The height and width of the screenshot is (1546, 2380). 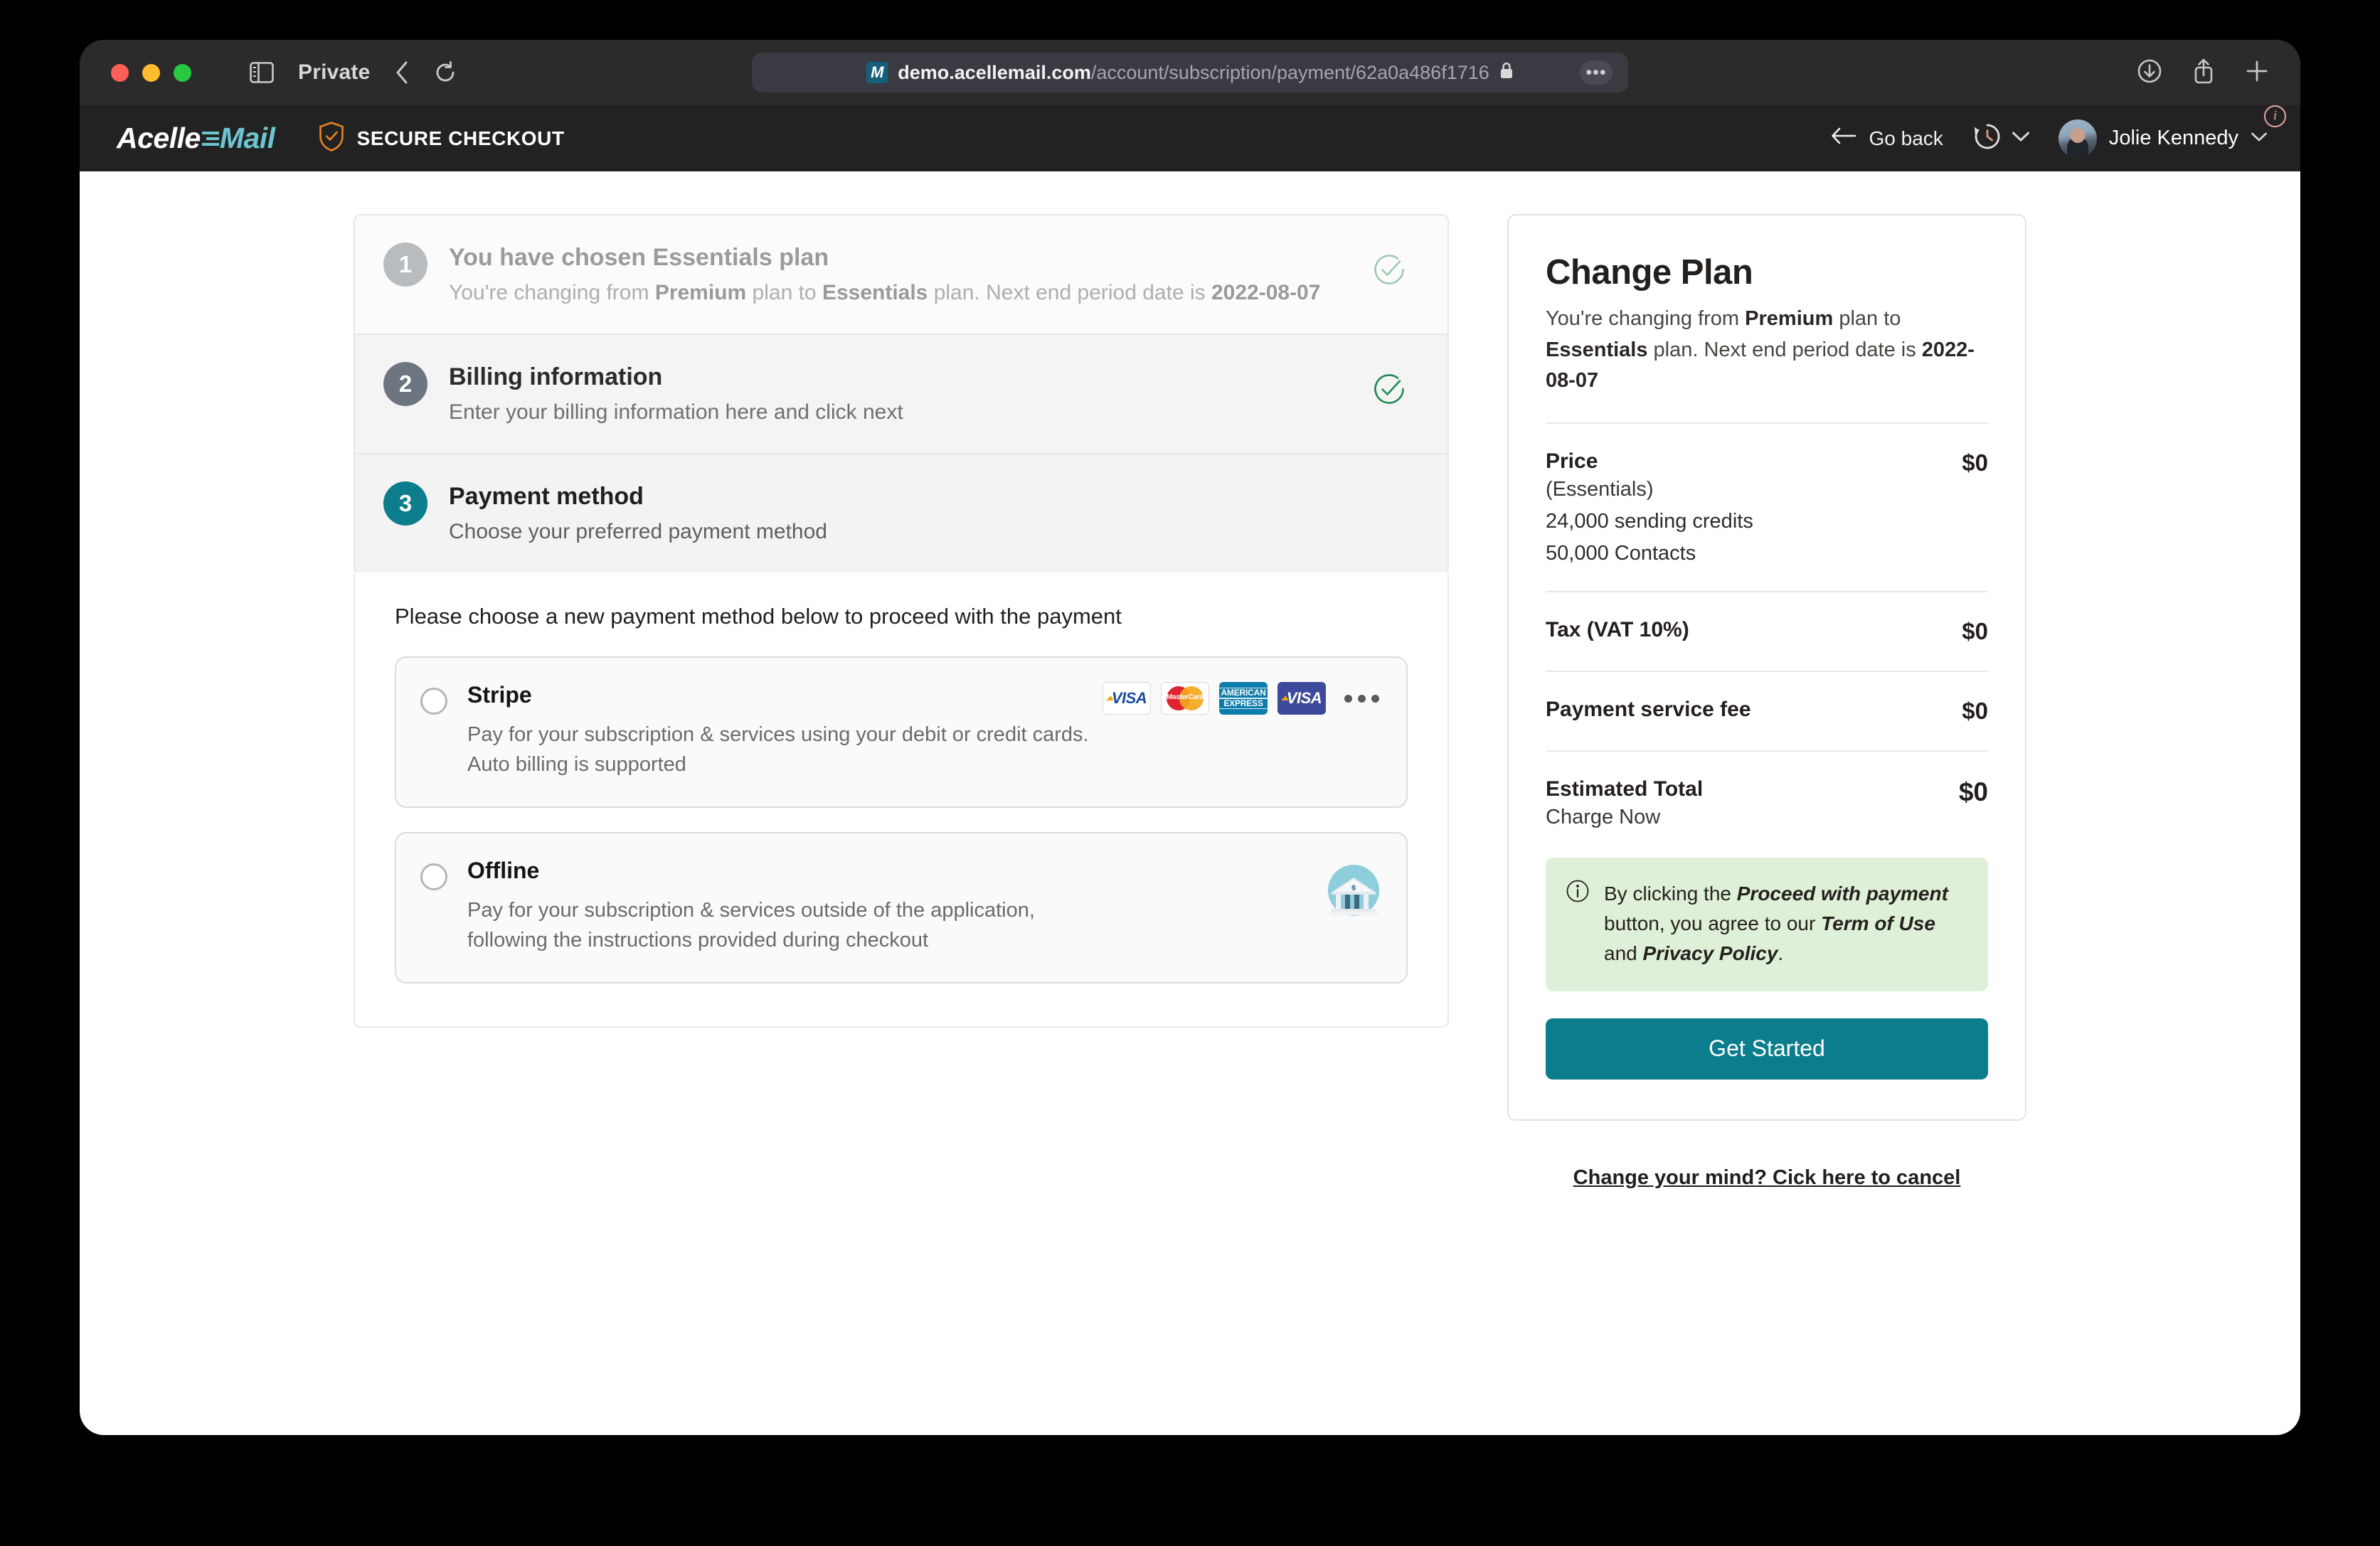 I want to click on history-clock-icon, so click(x=1987, y=139).